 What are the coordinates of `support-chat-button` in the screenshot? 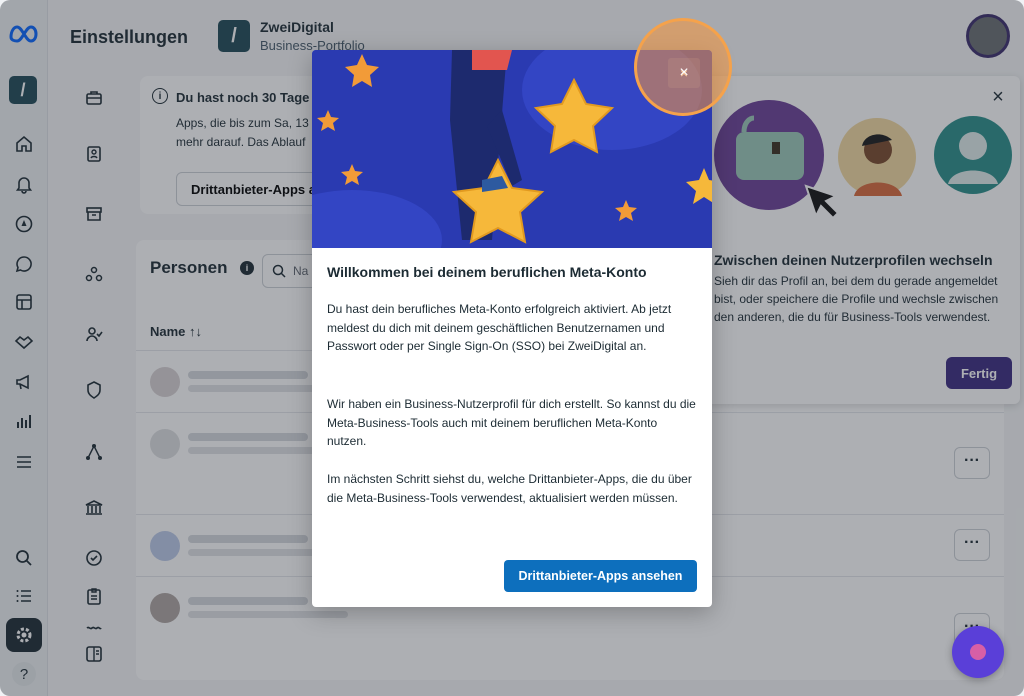 It's located at (978, 652).